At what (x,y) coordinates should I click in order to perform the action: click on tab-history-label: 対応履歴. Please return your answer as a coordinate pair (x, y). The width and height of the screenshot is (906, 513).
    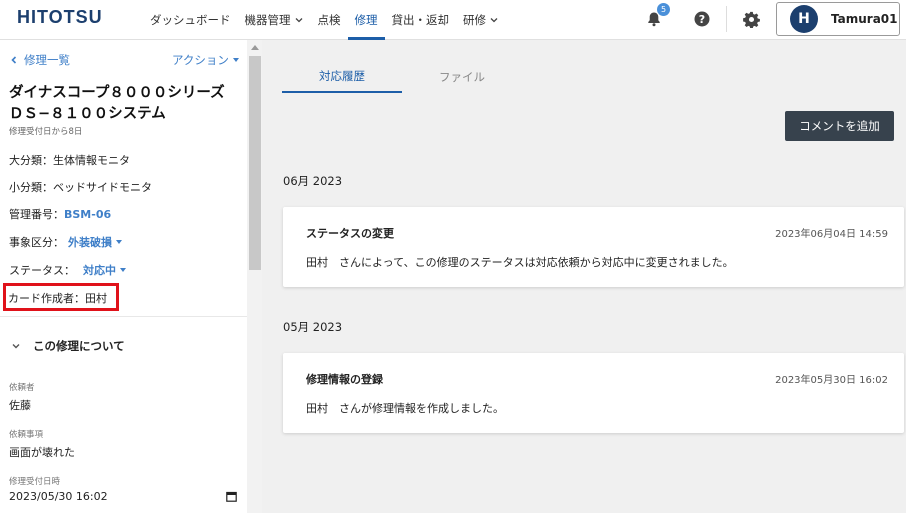
    Looking at the image, I should click on (342, 75).